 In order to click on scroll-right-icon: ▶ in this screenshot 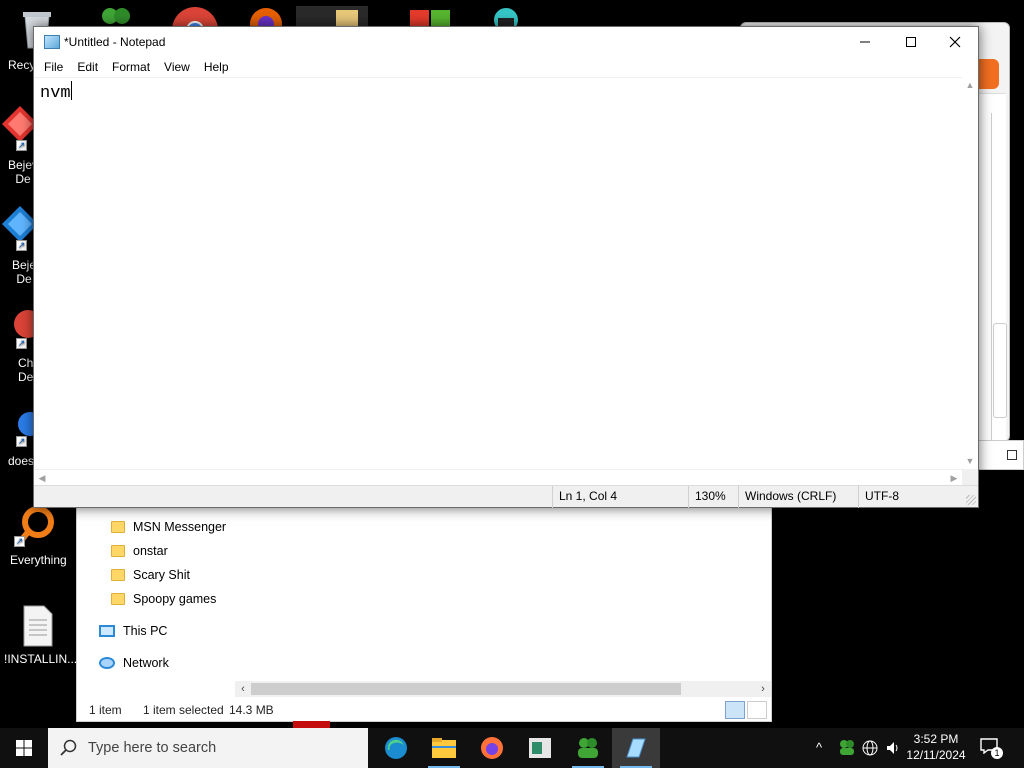, I will do `click(954, 478)`.